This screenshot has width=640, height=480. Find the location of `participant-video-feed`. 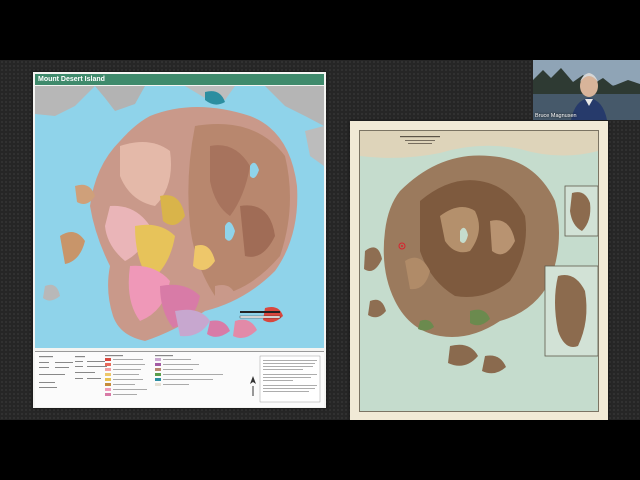

participant-video-feed is located at coordinates (586, 90).